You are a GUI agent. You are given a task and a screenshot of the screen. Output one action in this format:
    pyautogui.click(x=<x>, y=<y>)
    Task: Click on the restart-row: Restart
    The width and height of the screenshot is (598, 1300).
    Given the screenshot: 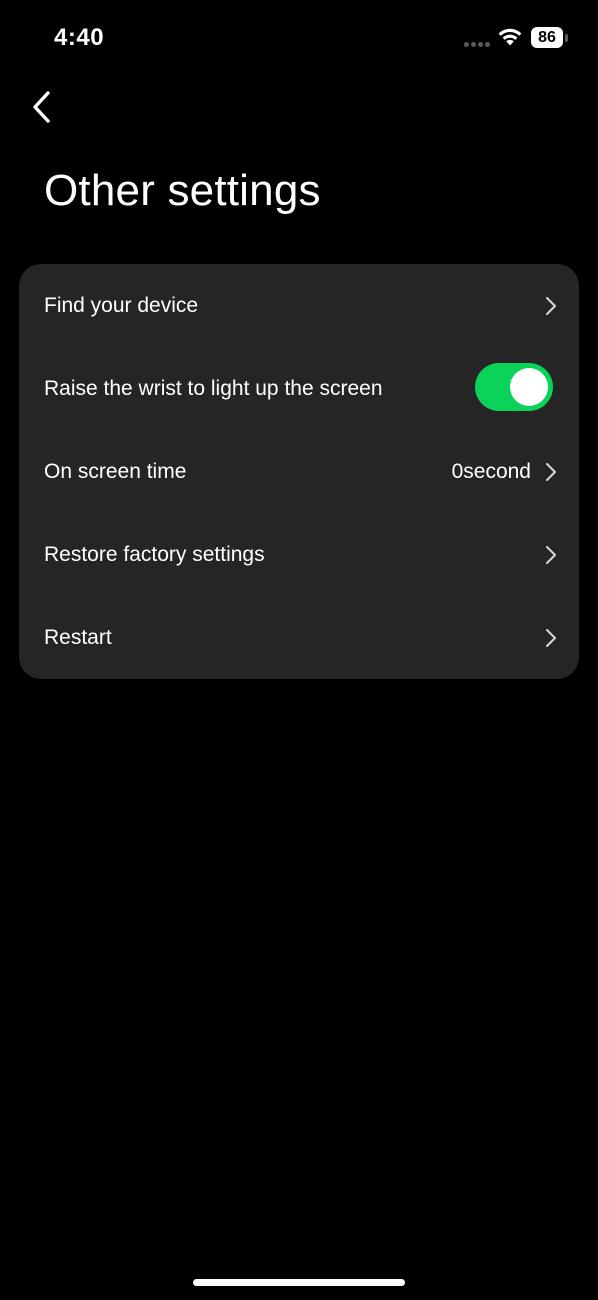 What is the action you would take?
    pyautogui.click(x=299, y=637)
    